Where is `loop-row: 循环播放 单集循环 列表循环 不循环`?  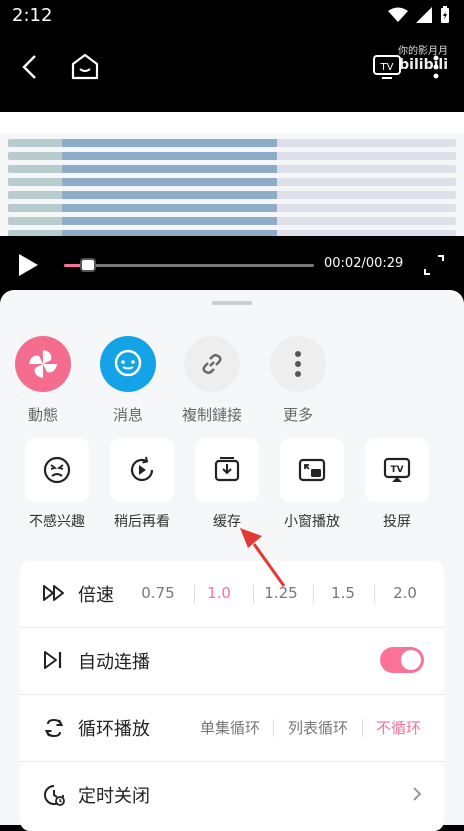 loop-row: 循环播放 单集循环 列表循环 不循环 is located at coordinates (232, 728).